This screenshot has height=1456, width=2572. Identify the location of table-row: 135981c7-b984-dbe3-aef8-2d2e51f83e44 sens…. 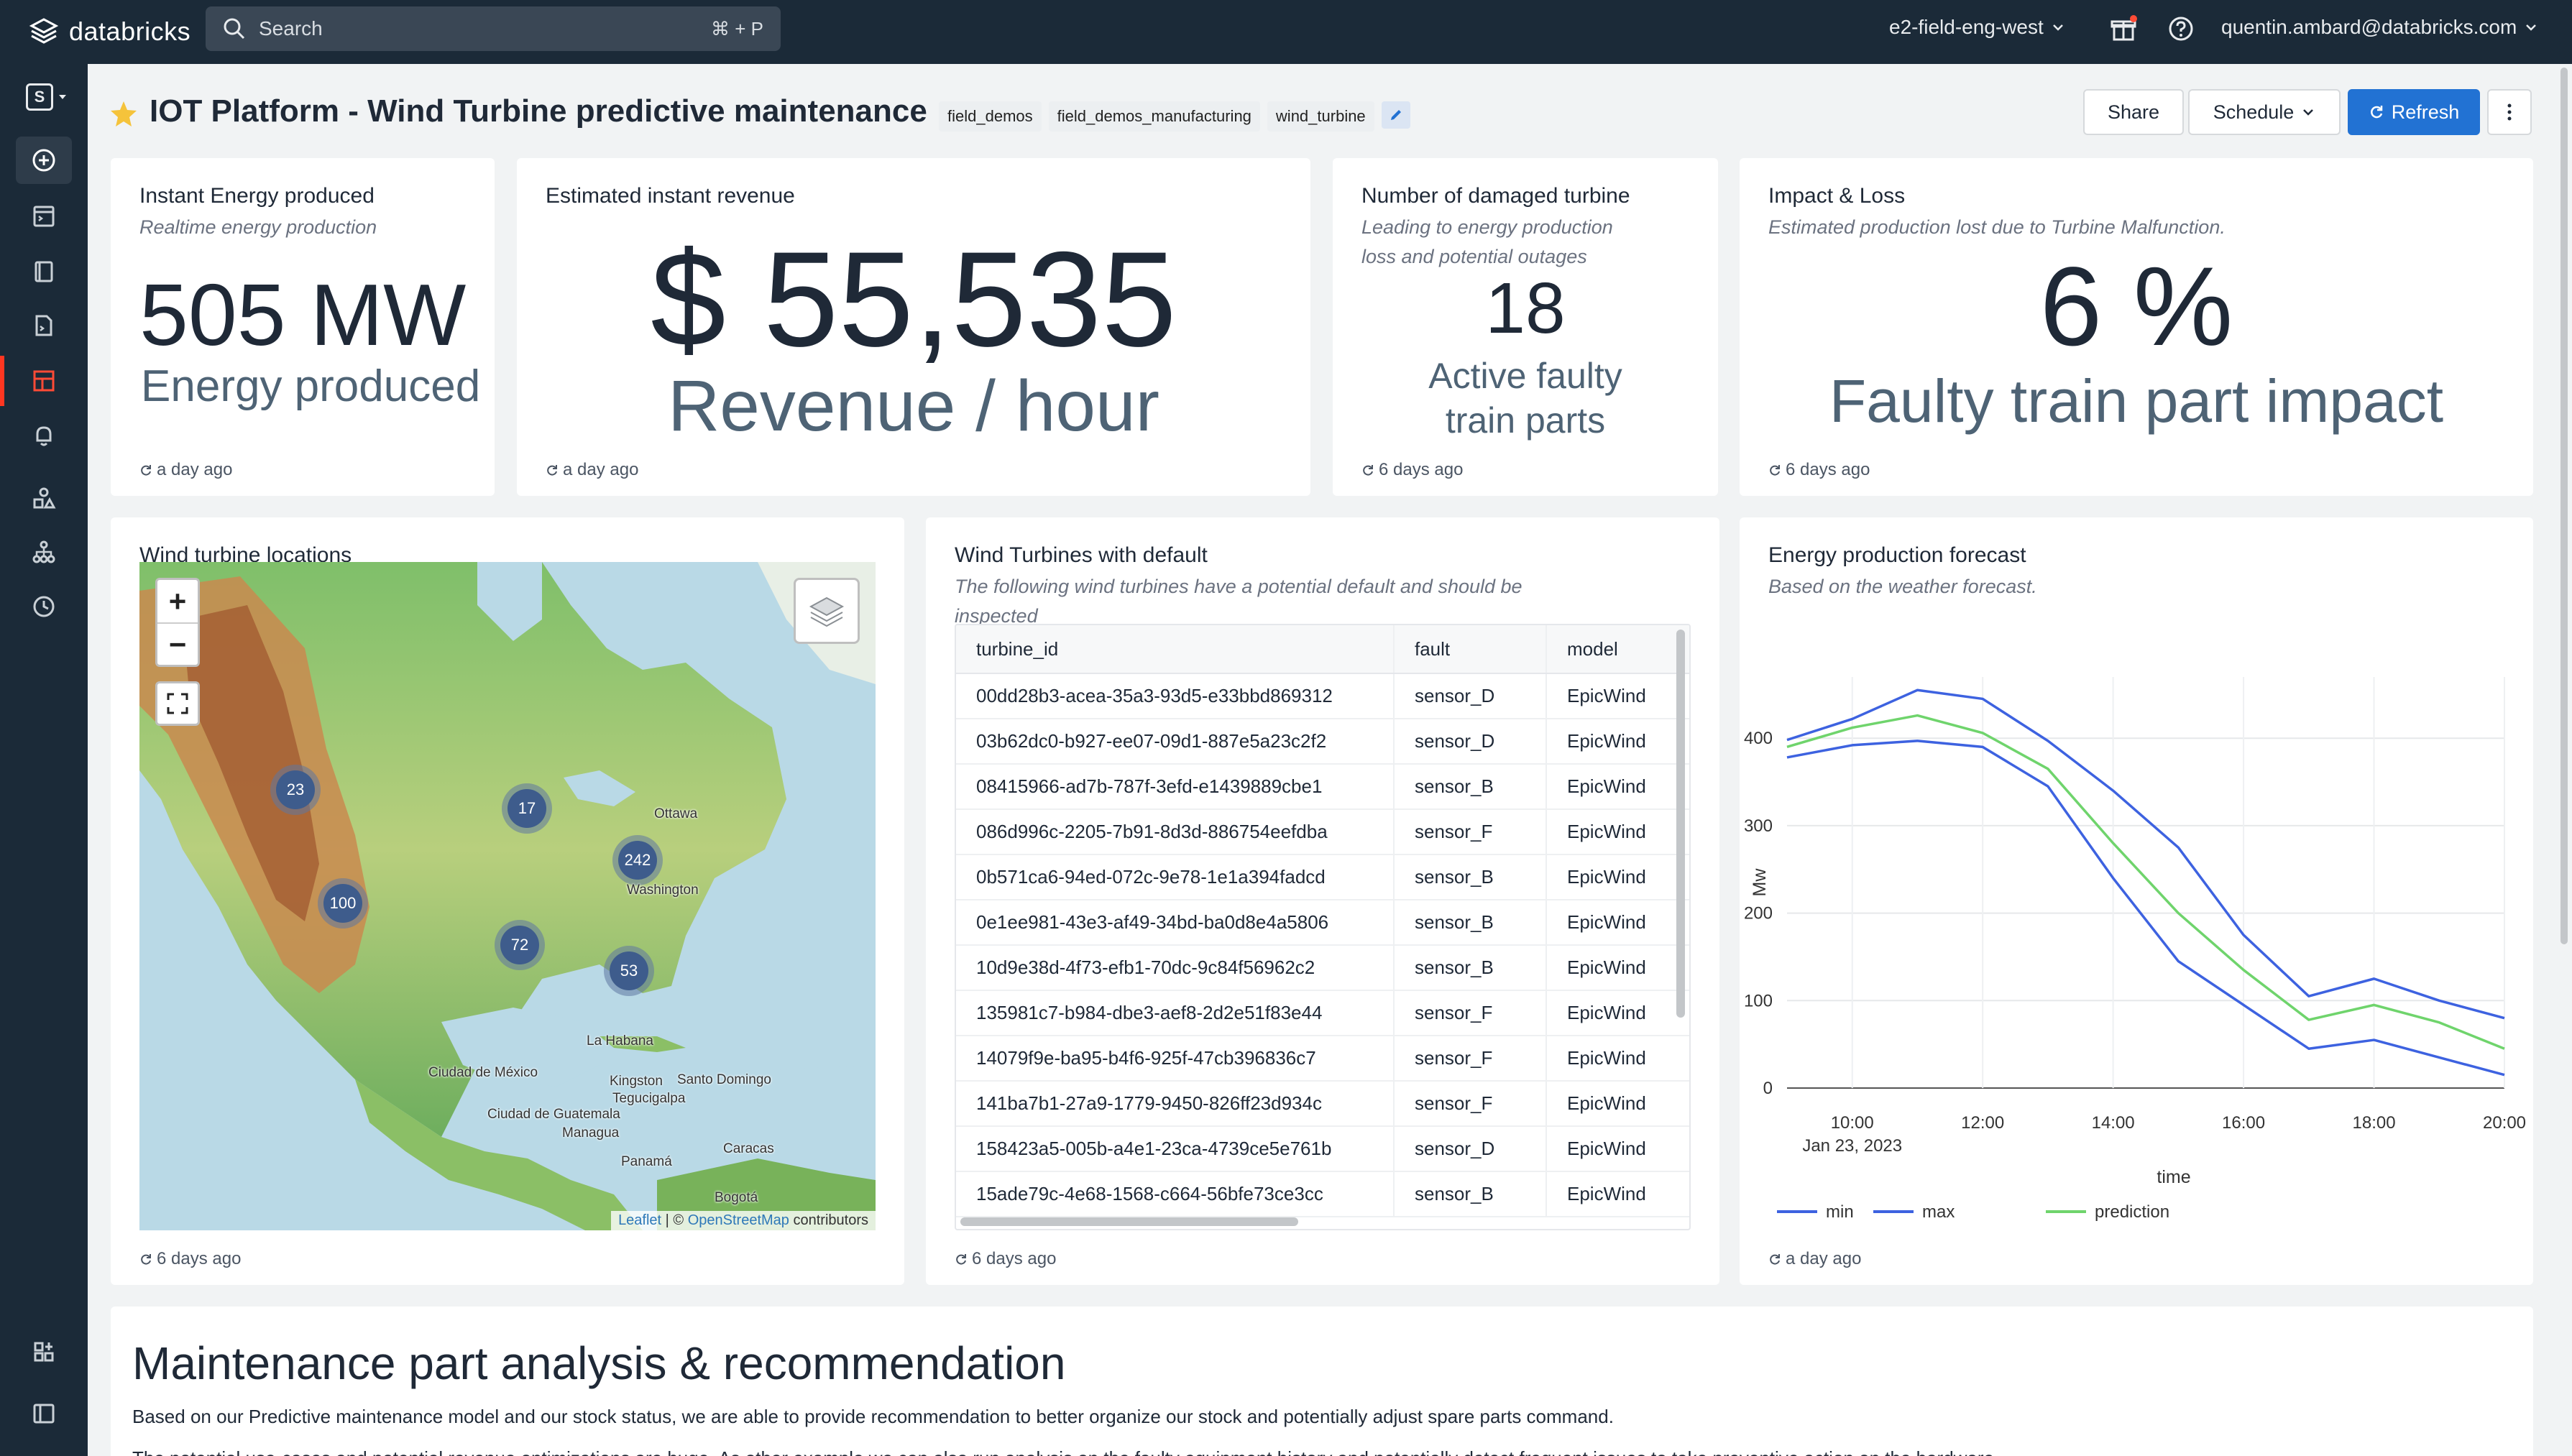
(1322, 1013).